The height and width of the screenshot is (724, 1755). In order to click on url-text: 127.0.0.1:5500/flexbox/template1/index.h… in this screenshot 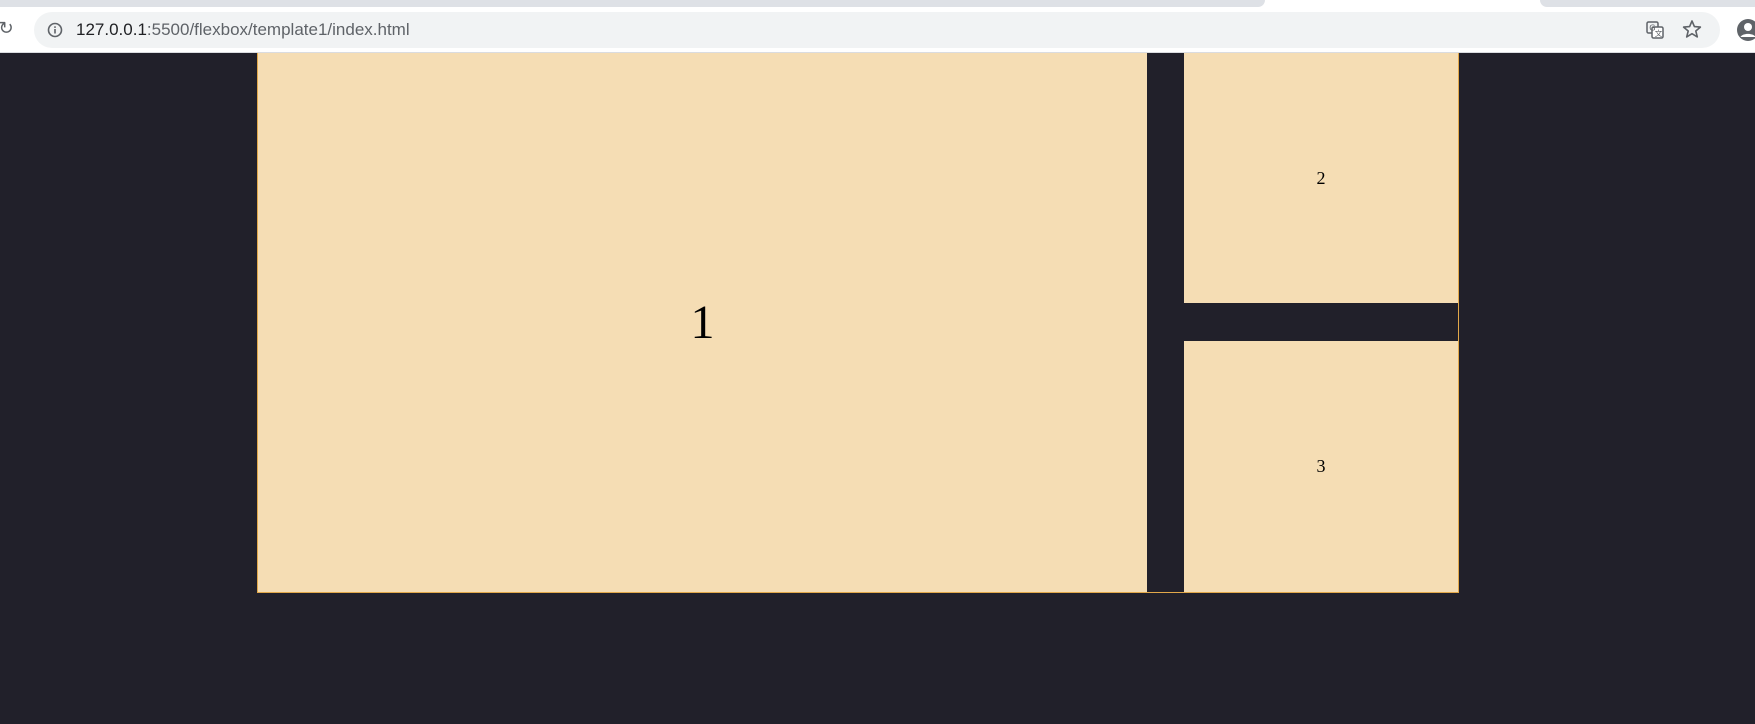, I will do `click(243, 30)`.